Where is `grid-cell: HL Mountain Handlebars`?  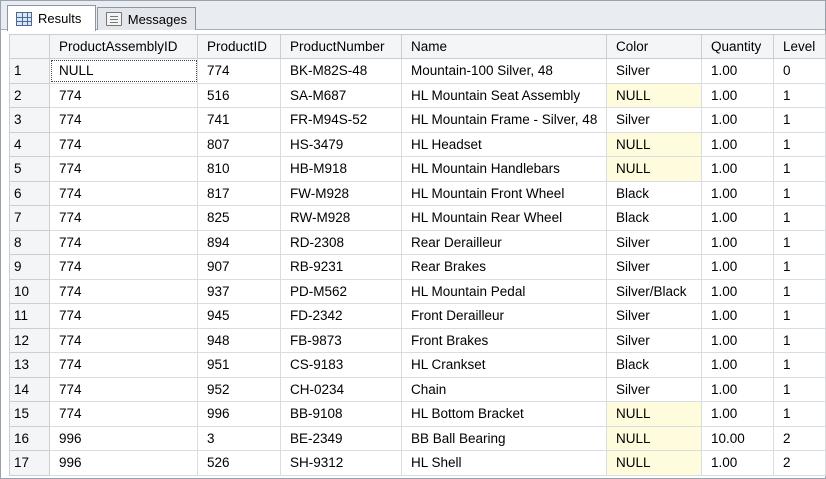
grid-cell: HL Mountain Handlebars is located at coordinates (504, 169).